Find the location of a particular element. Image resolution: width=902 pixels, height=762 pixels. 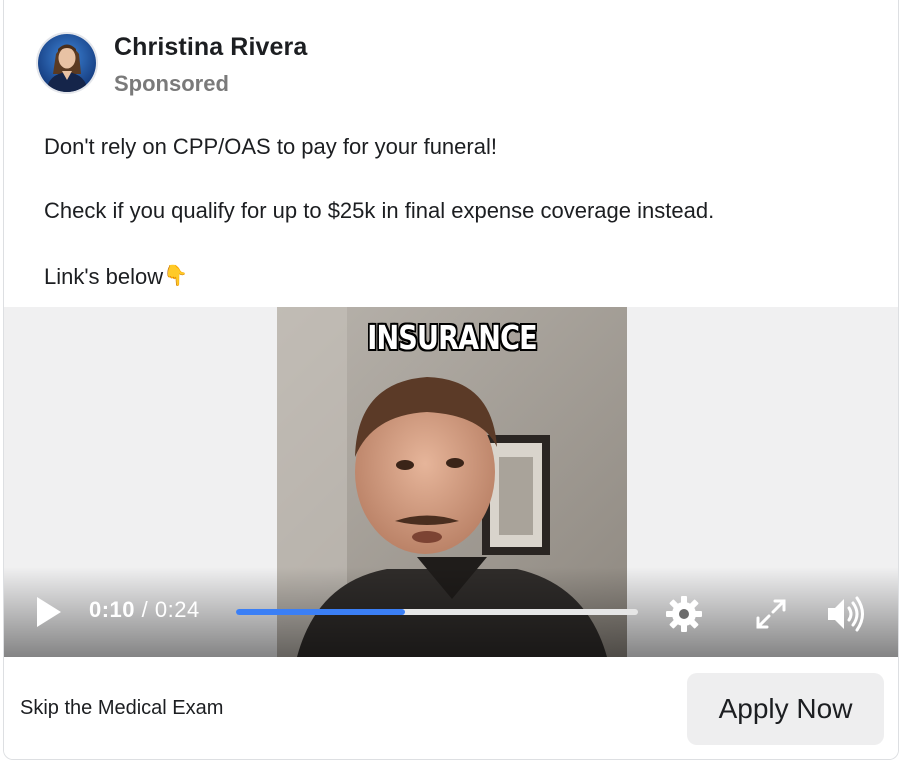

post-text-line-last: Link's below👇 is located at coordinates (454, 276).